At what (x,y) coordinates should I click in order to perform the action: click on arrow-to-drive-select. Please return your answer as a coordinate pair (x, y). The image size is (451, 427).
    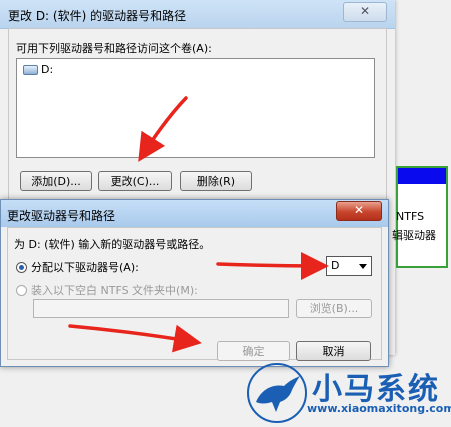
    Looking at the image, I should click on (272, 265).